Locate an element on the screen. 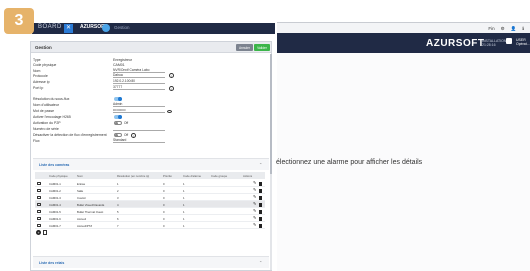  port-info-icon: i is located at coordinates (171, 88).